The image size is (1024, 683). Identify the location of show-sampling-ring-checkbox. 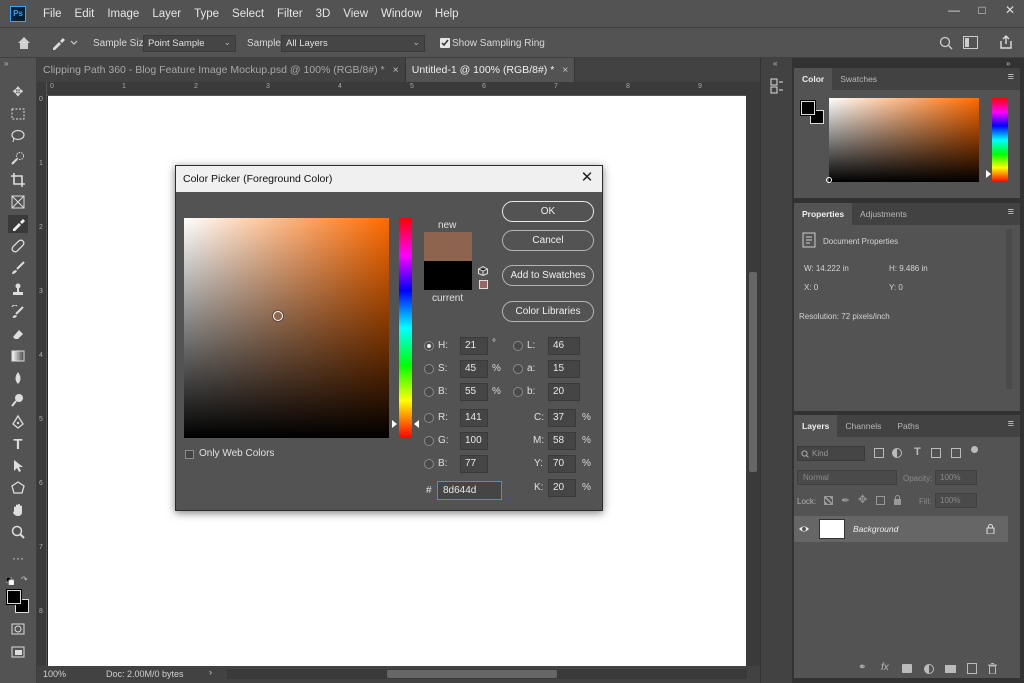
(445, 43).